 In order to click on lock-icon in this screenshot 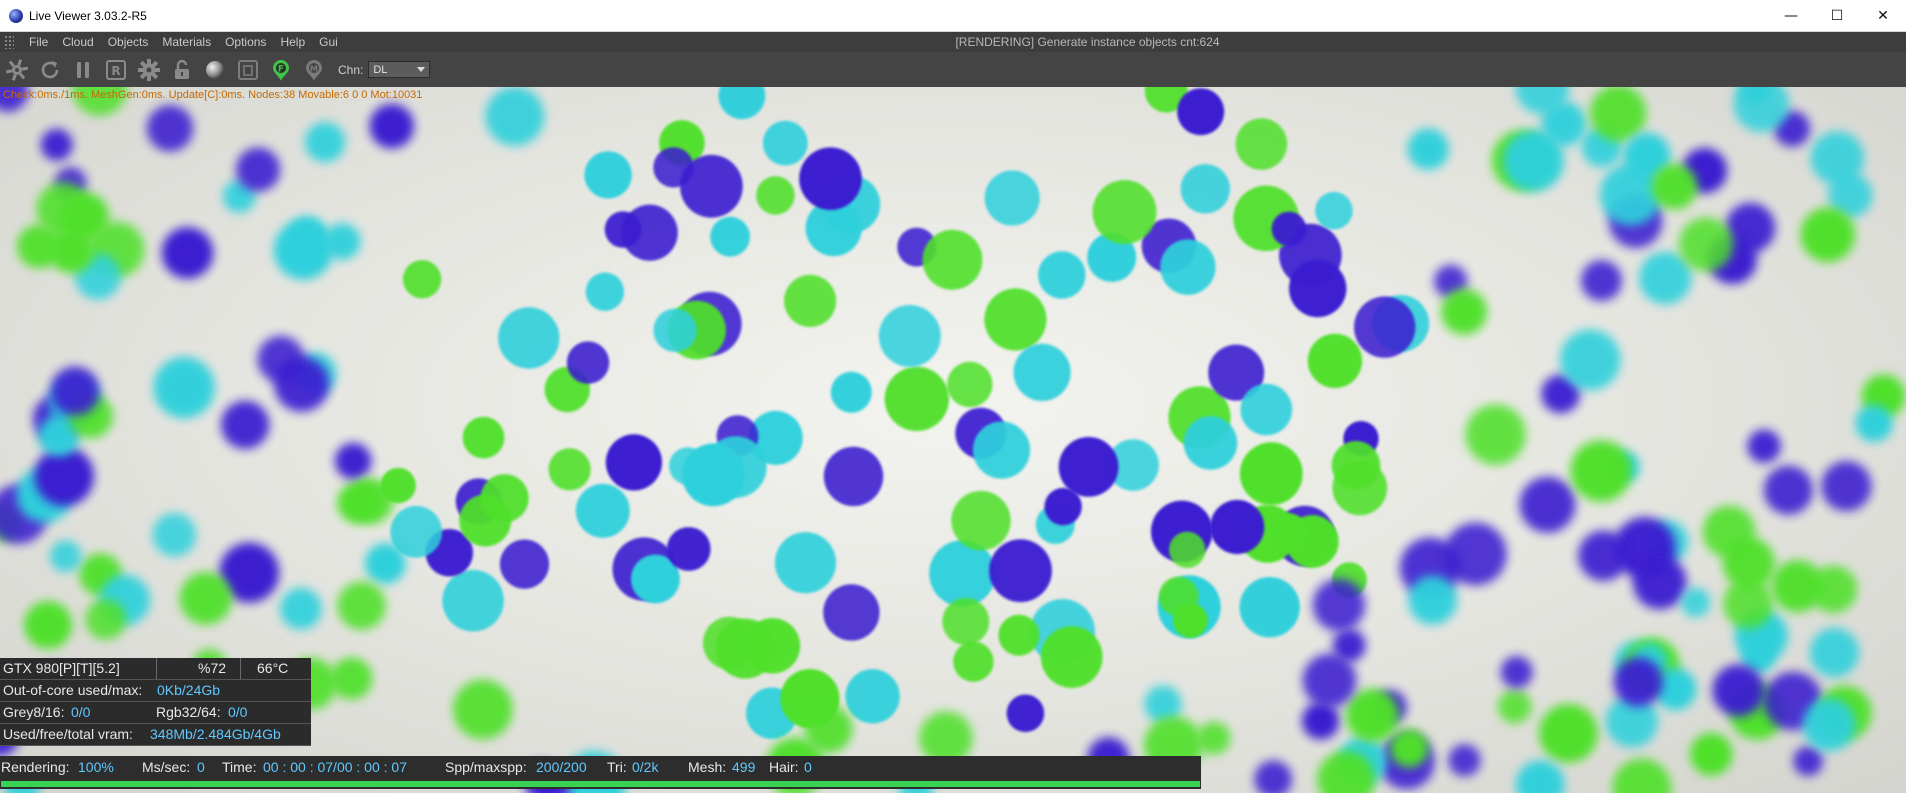, I will do `click(182, 69)`.